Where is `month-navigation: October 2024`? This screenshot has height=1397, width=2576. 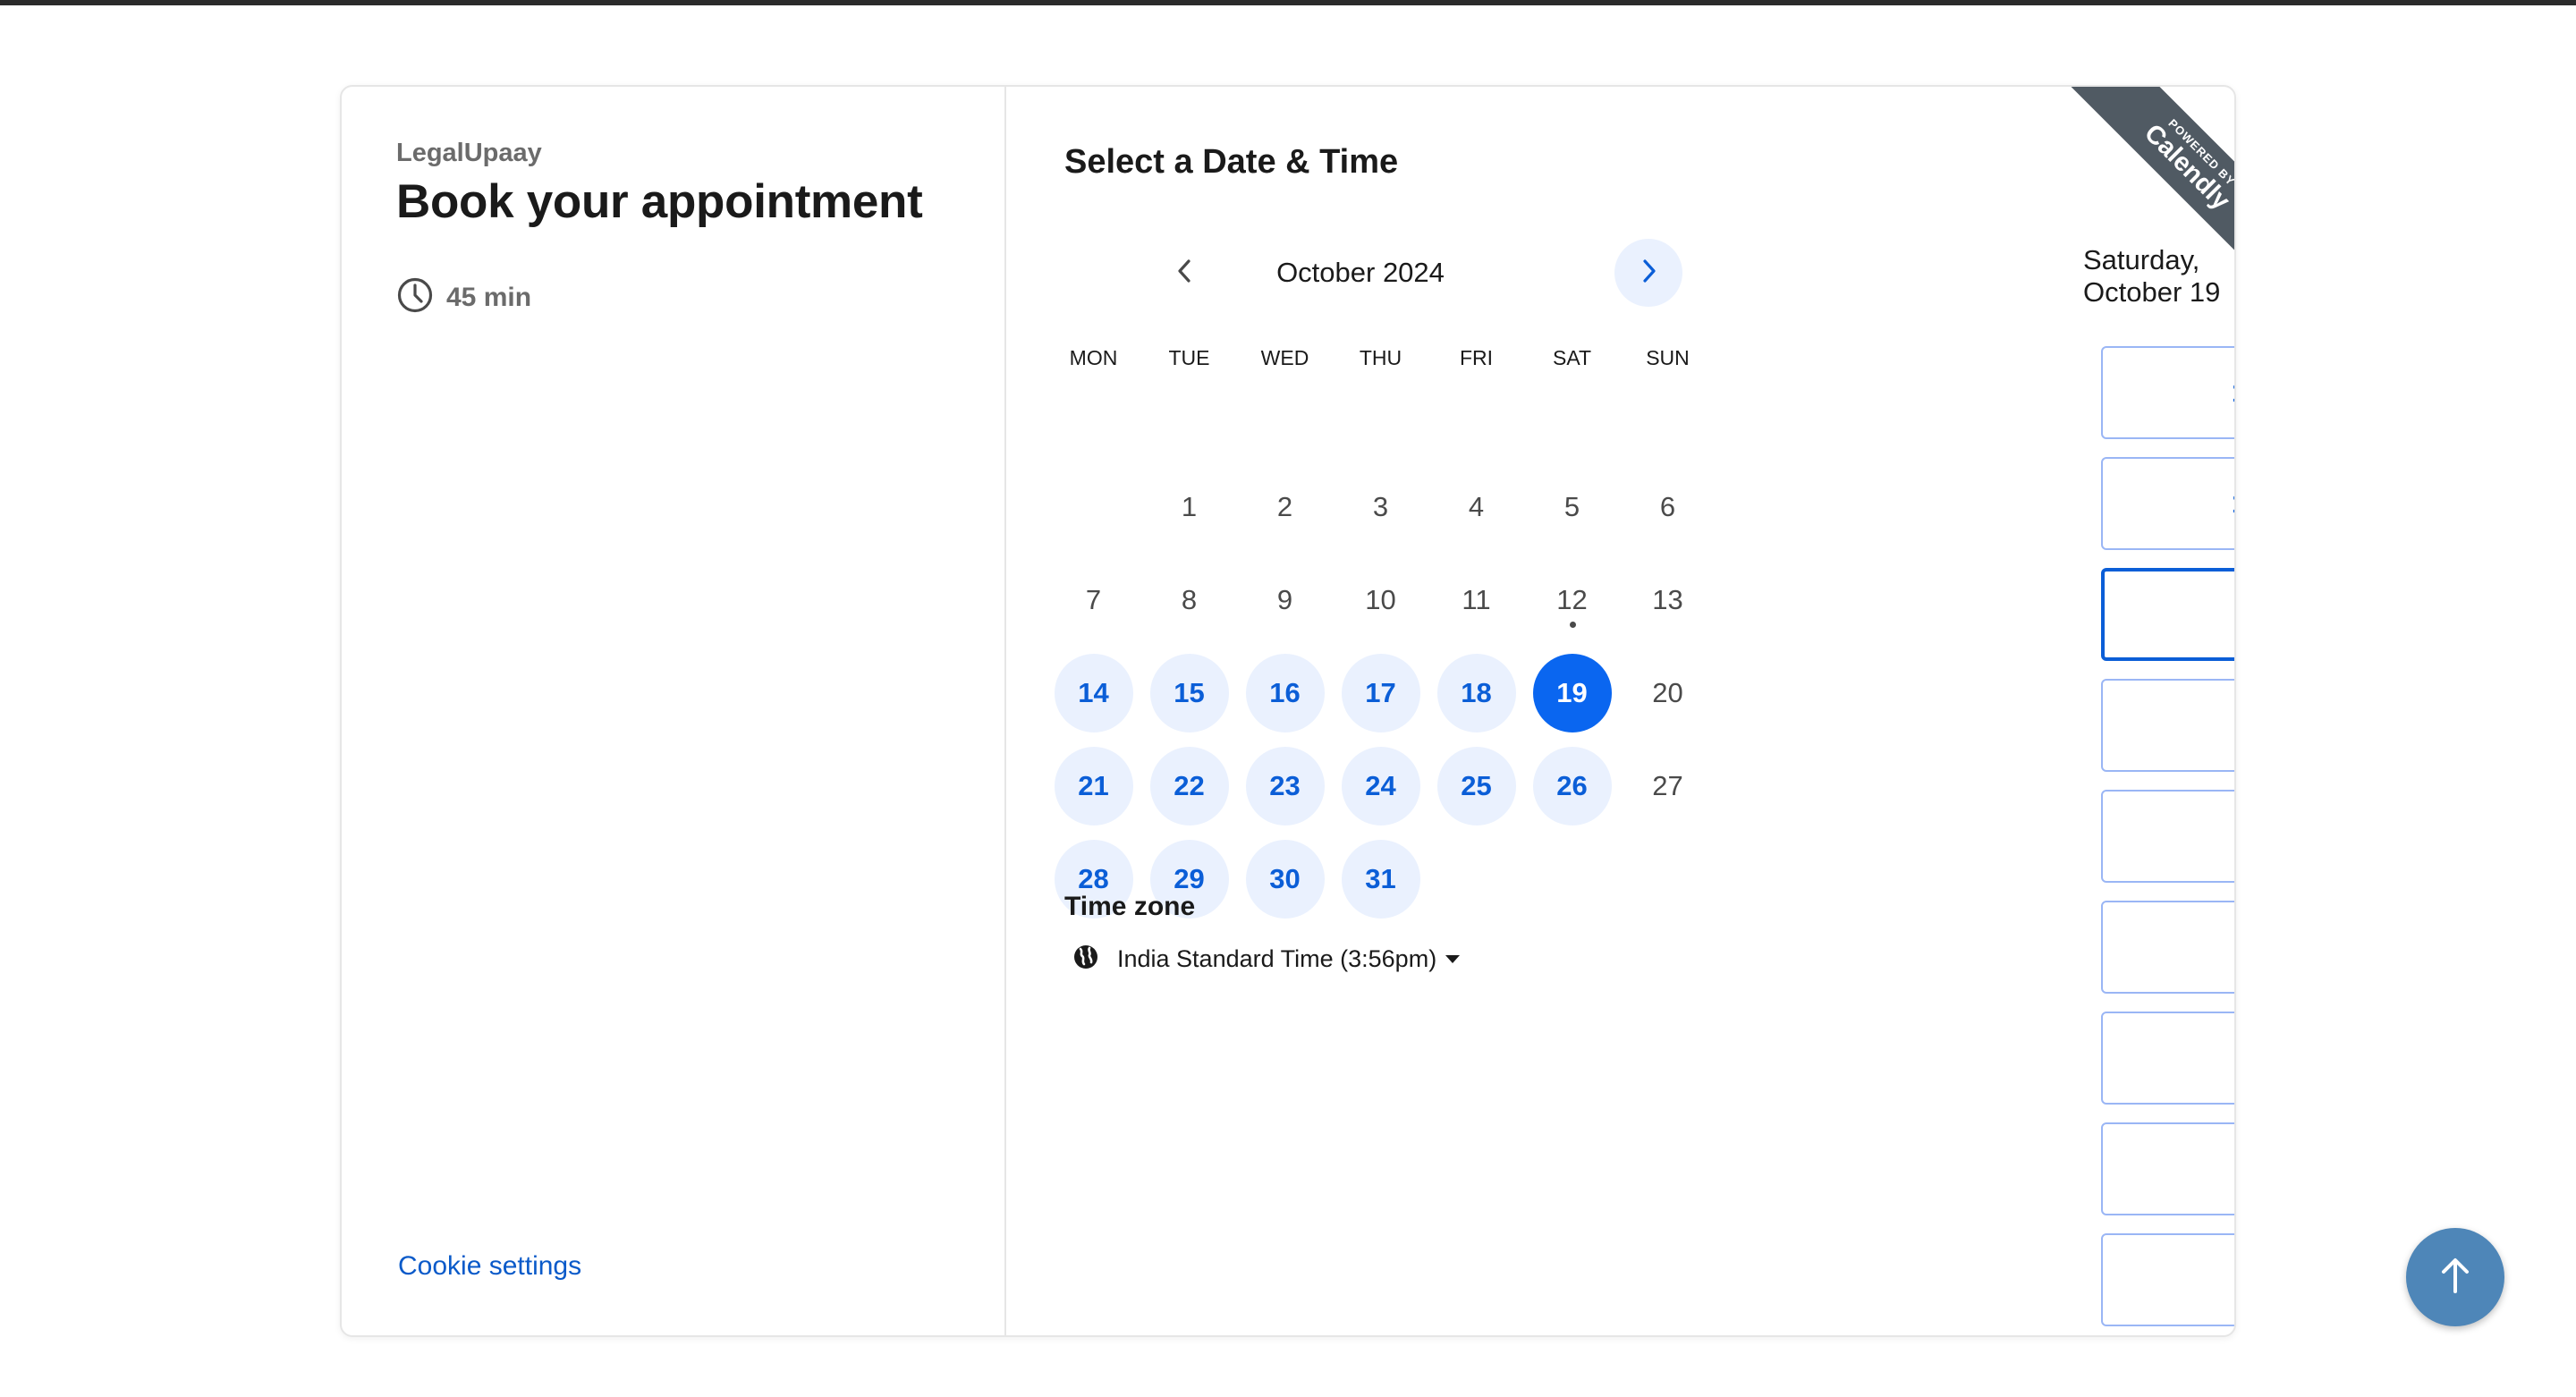 month-navigation: October 2024 is located at coordinates (1416, 273).